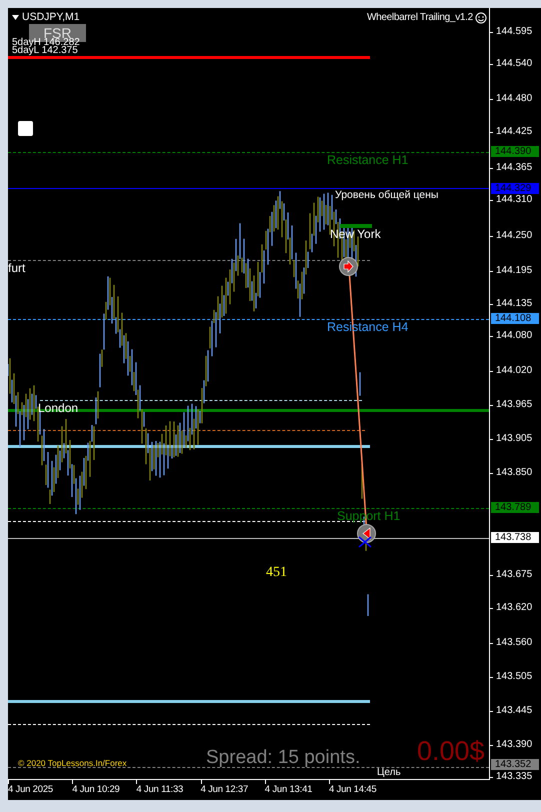 The height and width of the screenshot is (812, 541). What do you see at coordinates (31, 789) in the screenshot?
I see `time-tick: 4 Jun 2025` at bounding box center [31, 789].